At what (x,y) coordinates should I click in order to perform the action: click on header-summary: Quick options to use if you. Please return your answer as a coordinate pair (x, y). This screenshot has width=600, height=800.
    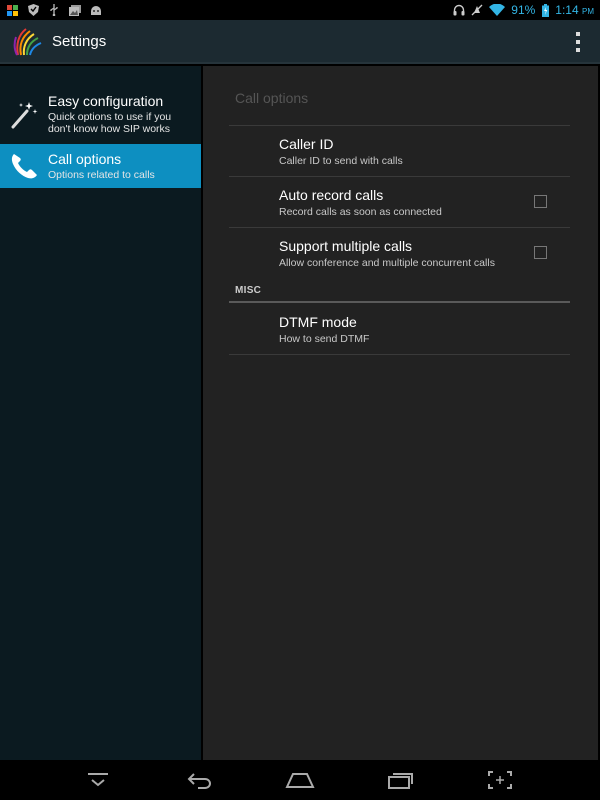
    Looking at the image, I should click on (110, 117).